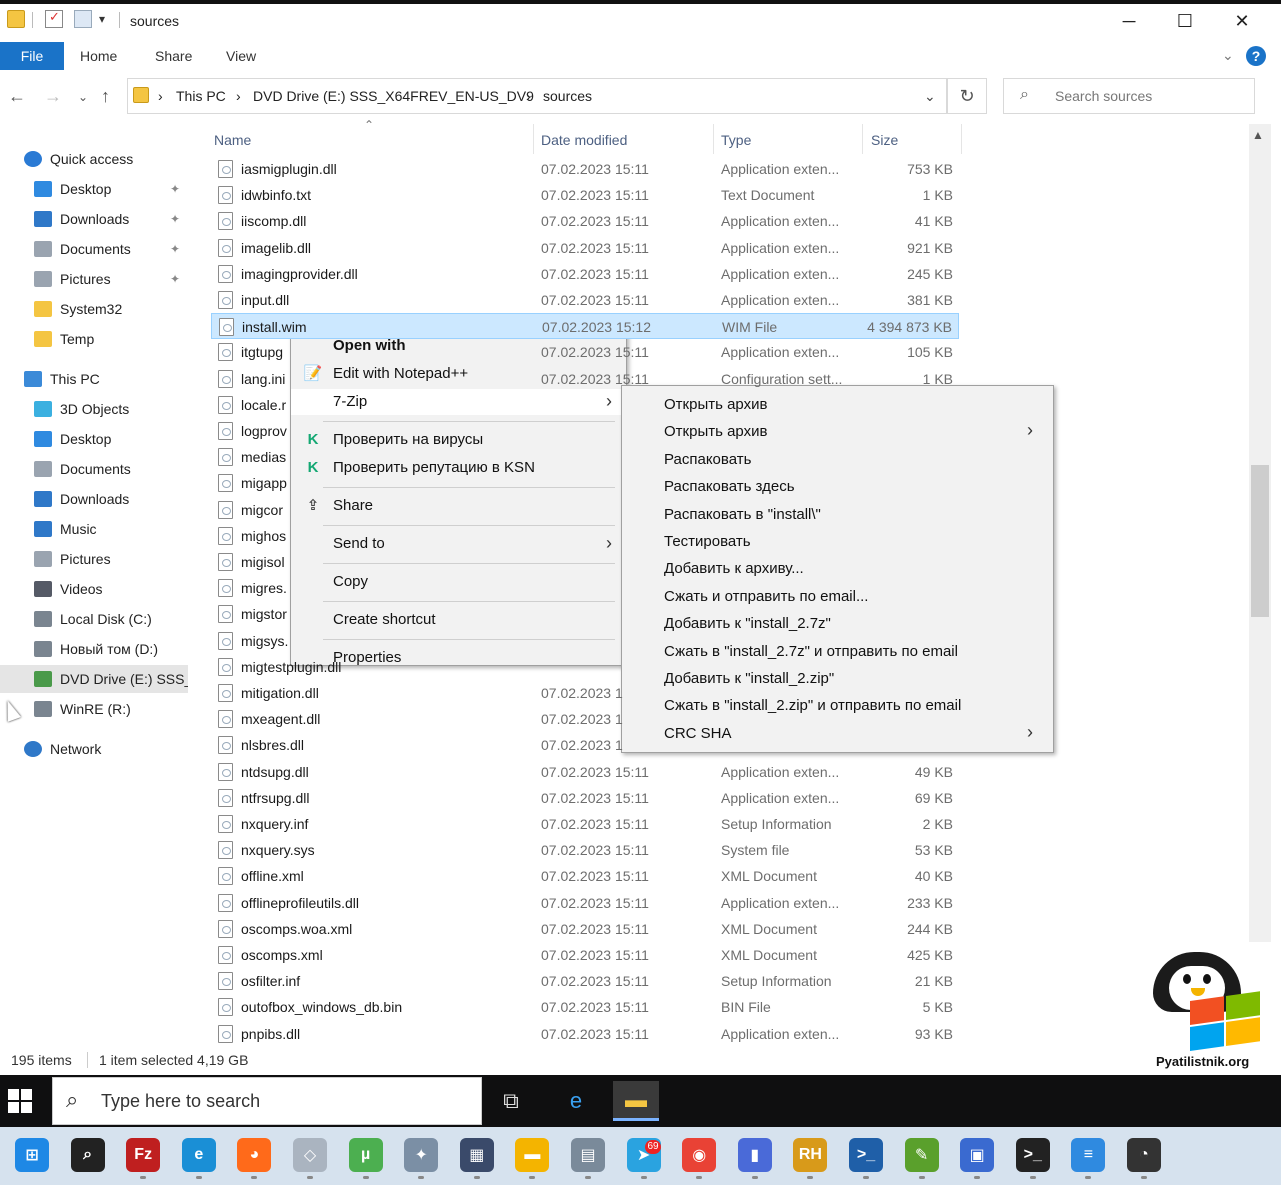 The width and height of the screenshot is (1281, 1185). I want to click on breadcrumb-dvd-drive: DVD Drive (E:) SSS_X64FREV_EN-US_DV9, so click(393, 96).